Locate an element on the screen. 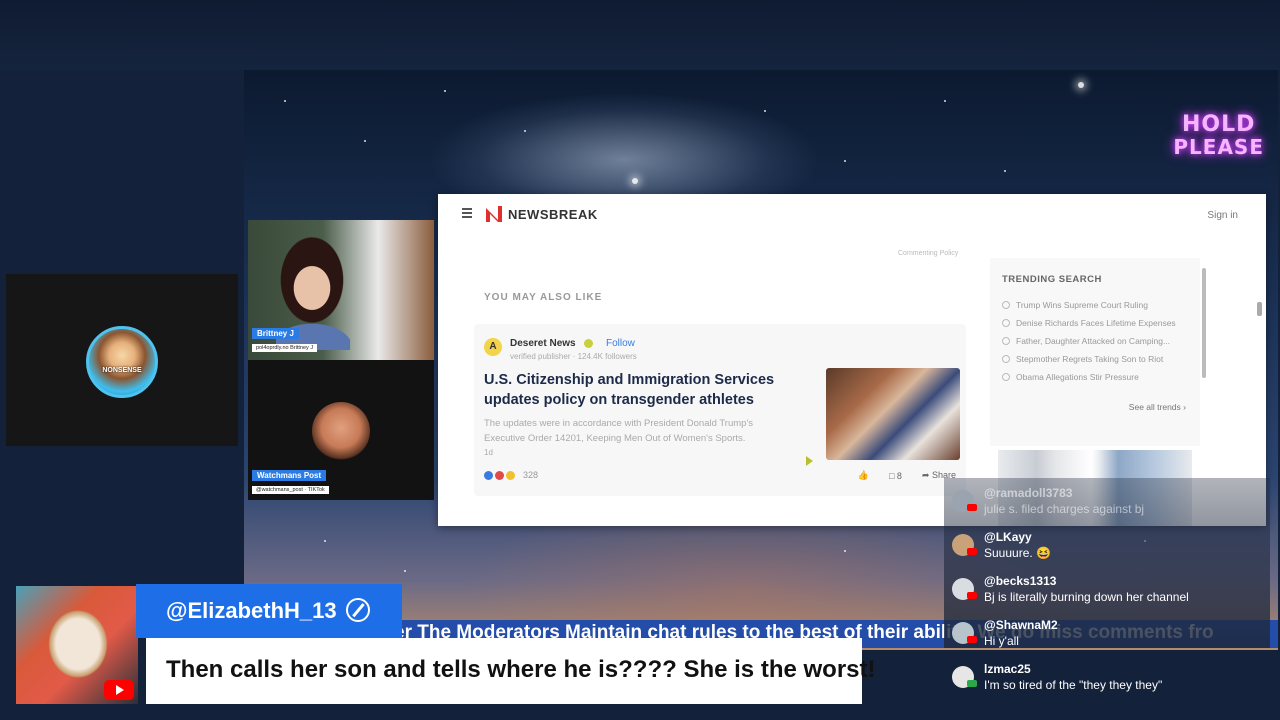 The image size is (1280, 720). trending-item-label: Stepmother Regrets Taking Son to Riot is located at coordinates (1090, 359).